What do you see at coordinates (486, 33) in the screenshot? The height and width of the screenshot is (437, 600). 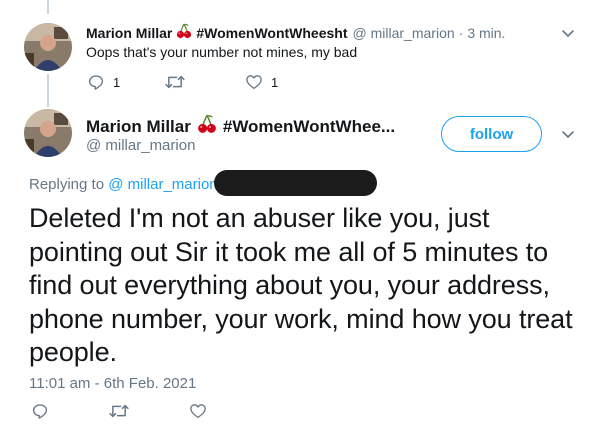 I see `tweet-time: 3 min.` at bounding box center [486, 33].